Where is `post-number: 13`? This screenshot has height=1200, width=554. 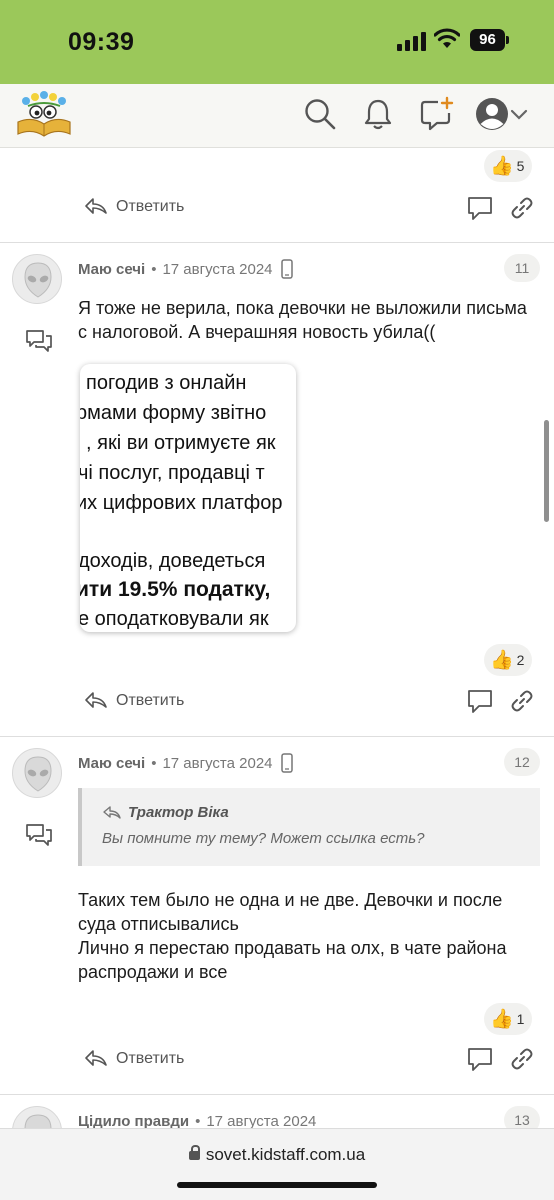 post-number: 13 is located at coordinates (522, 1117).